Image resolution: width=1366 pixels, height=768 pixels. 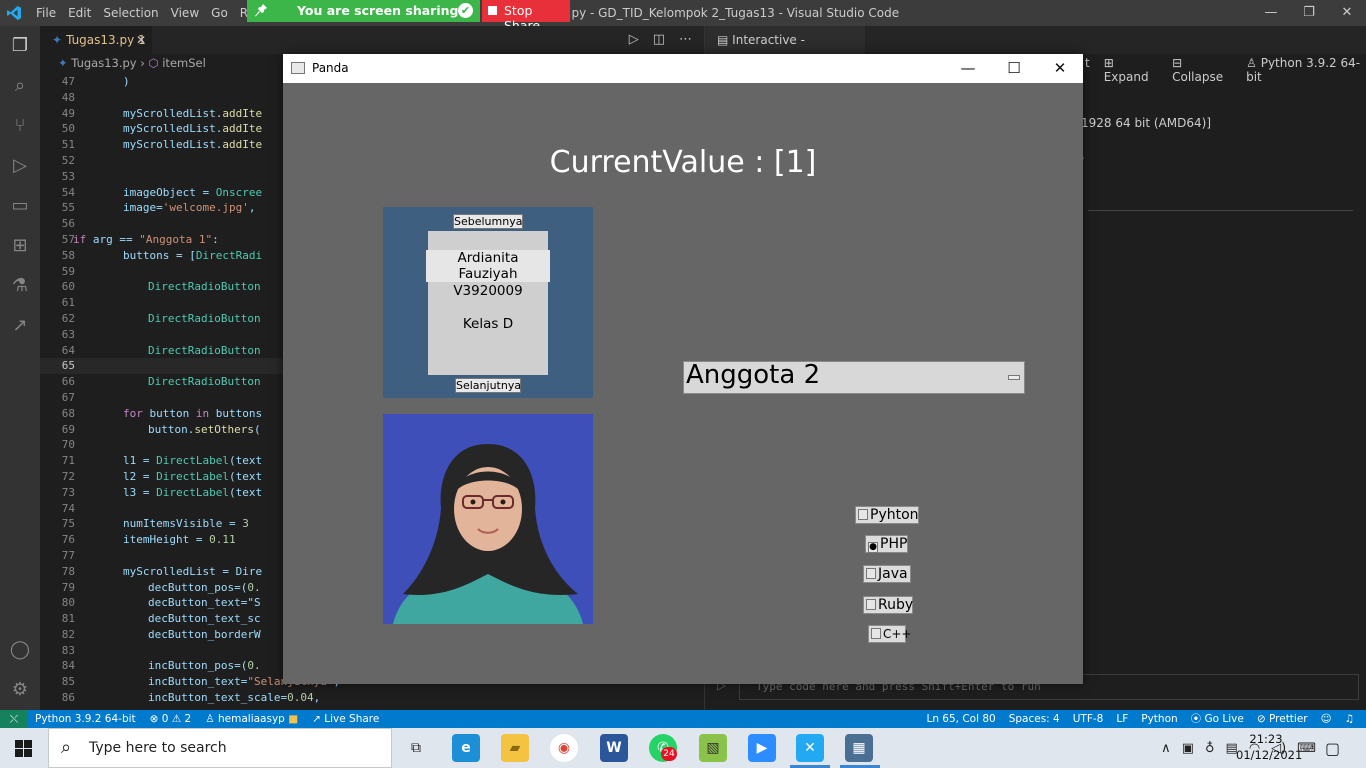 I want to click on screen-share-banner: You are screen sharing ✔, so click(x=363, y=11).